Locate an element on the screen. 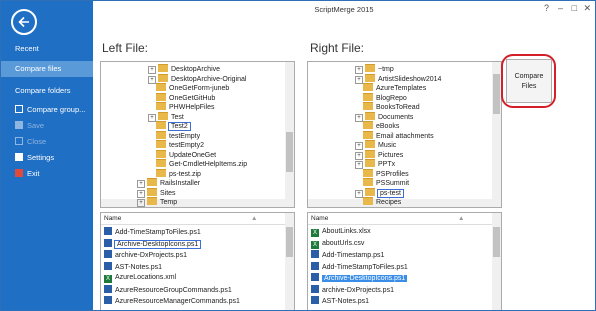  compare-files-button: Compare Files is located at coordinates (529, 81).